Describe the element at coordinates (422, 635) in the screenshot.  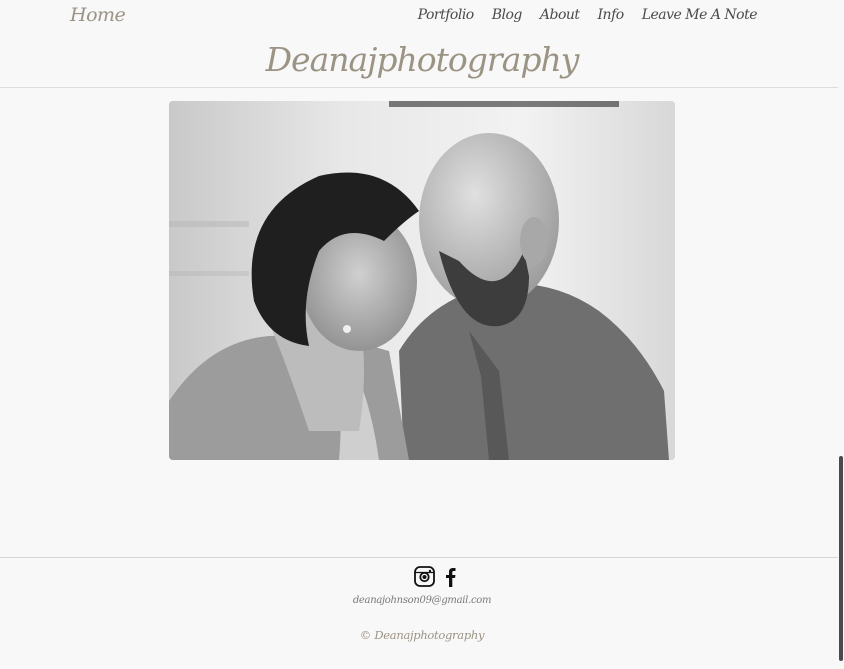
I see `copyright-text: © Deanajphotography` at that location.